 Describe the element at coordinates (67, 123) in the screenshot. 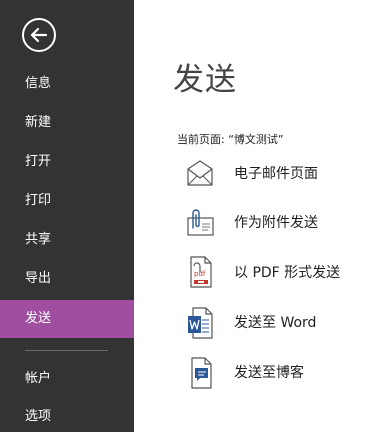

I see `sidebar-item-new: 新建` at that location.